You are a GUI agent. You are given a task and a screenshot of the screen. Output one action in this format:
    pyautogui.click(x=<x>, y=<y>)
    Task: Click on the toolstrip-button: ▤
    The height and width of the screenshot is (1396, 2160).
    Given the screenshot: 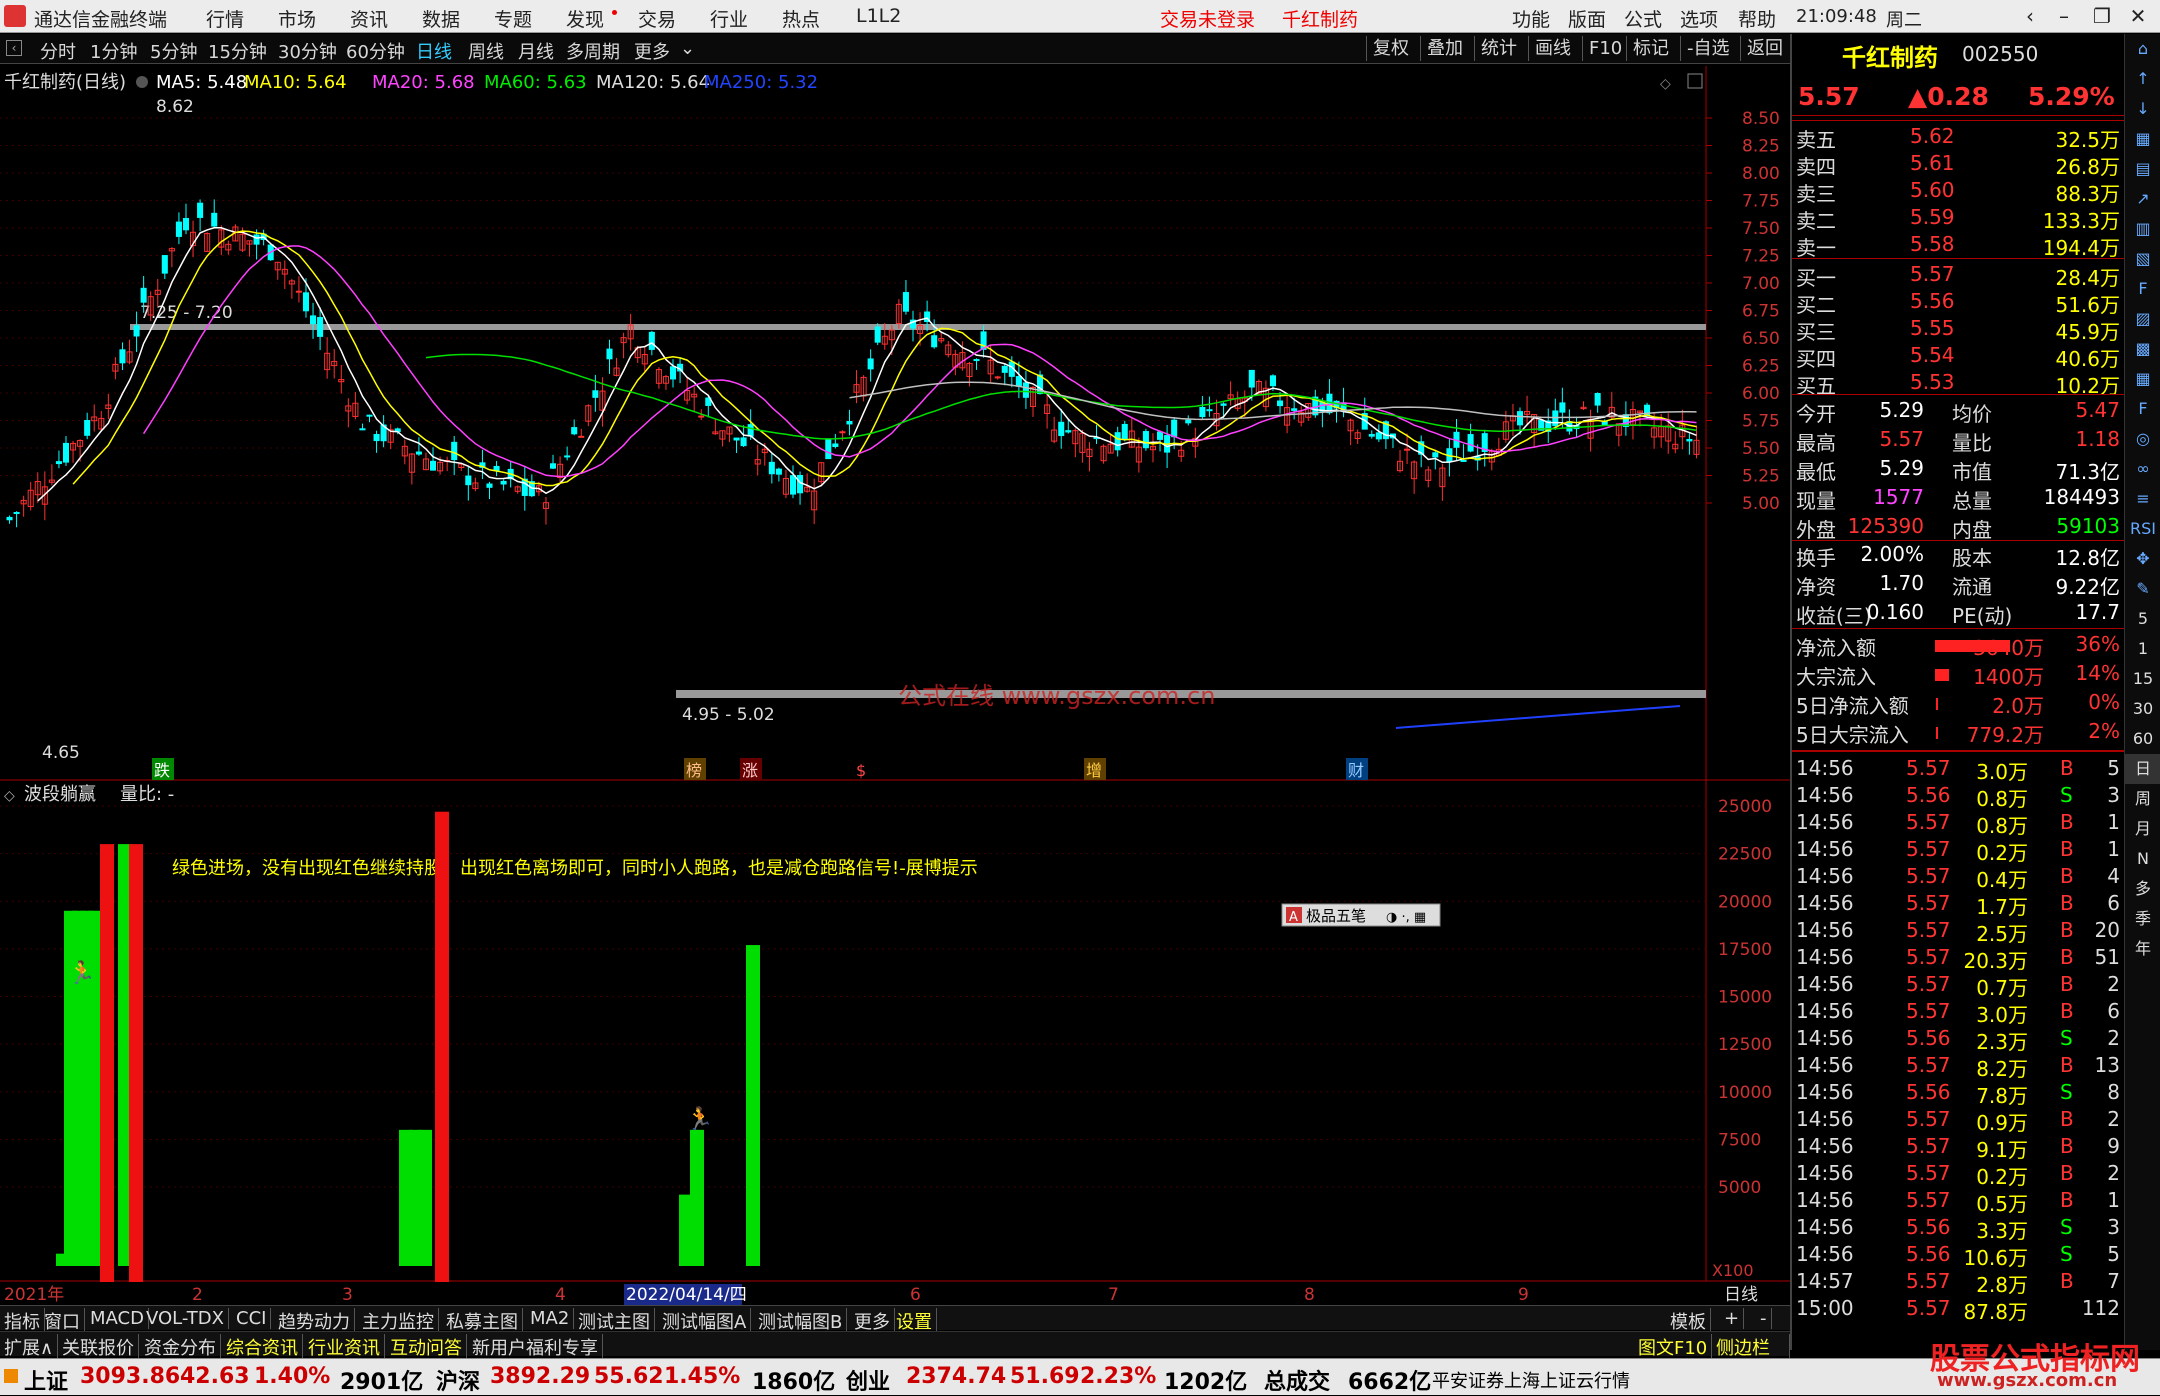 What is the action you would take?
    pyautogui.click(x=2142, y=169)
    